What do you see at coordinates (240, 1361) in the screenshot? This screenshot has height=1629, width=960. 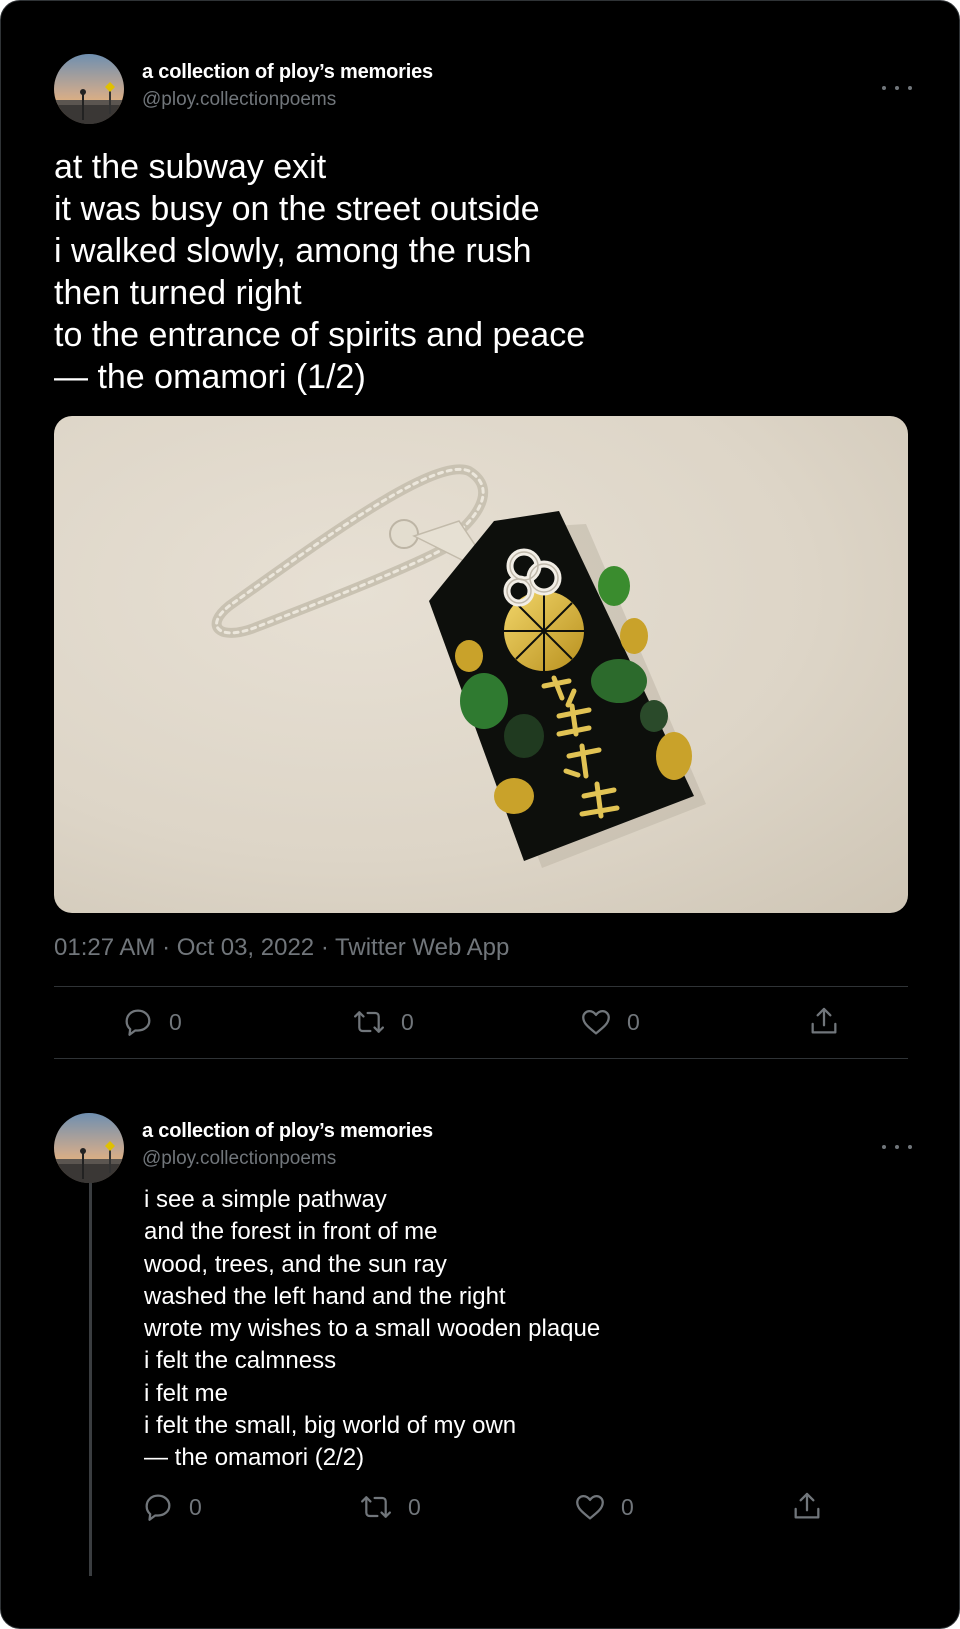 I see `reply-line: i felt the calmness` at bounding box center [240, 1361].